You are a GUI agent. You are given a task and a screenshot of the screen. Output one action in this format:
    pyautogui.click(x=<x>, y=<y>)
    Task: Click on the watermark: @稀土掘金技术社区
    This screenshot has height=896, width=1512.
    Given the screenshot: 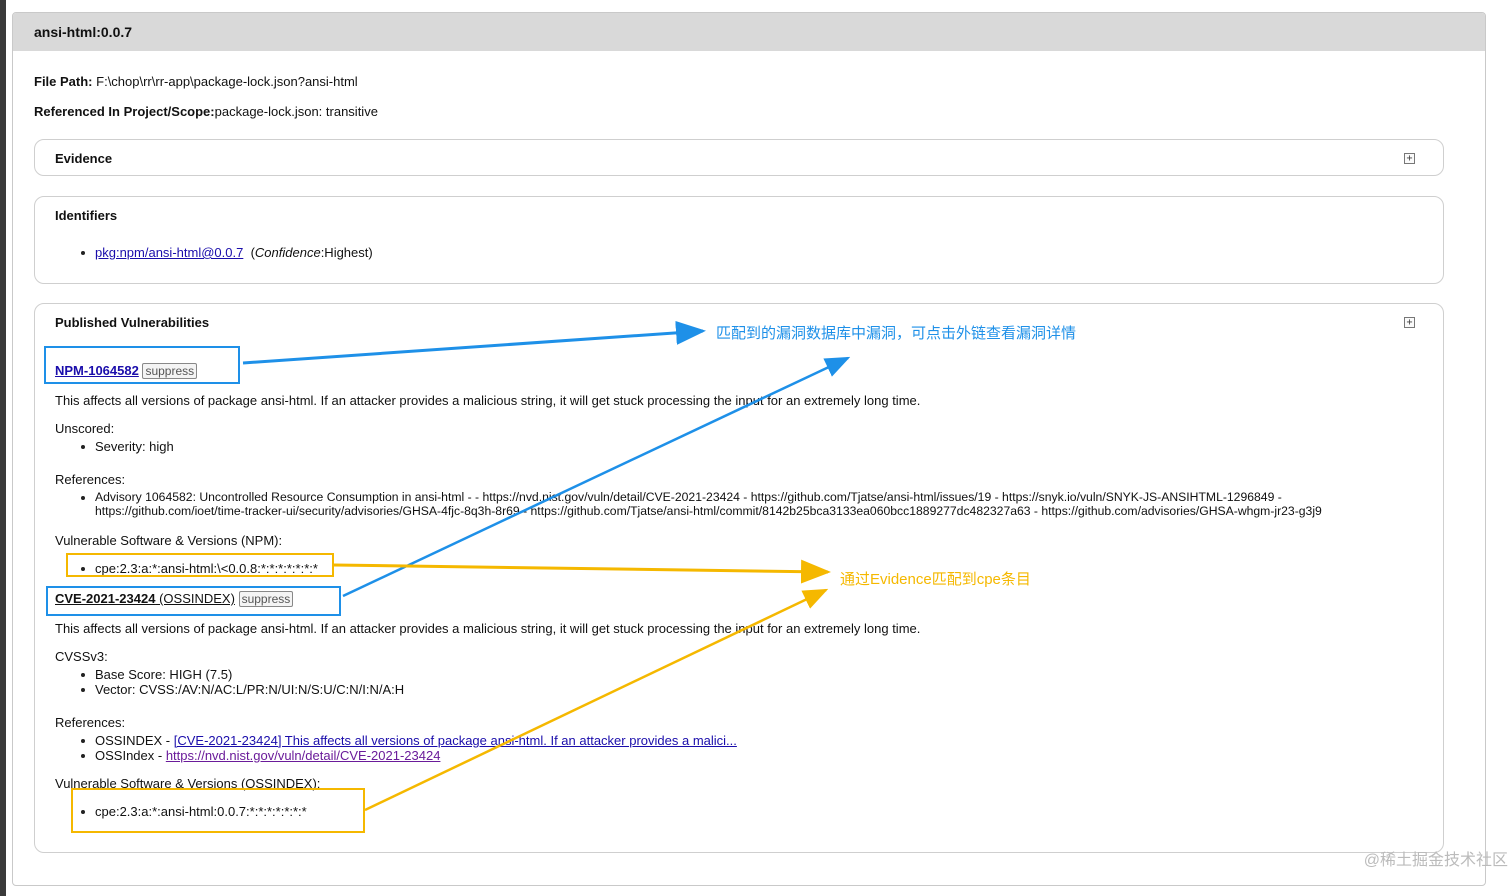 What is the action you would take?
    pyautogui.click(x=1435, y=860)
    